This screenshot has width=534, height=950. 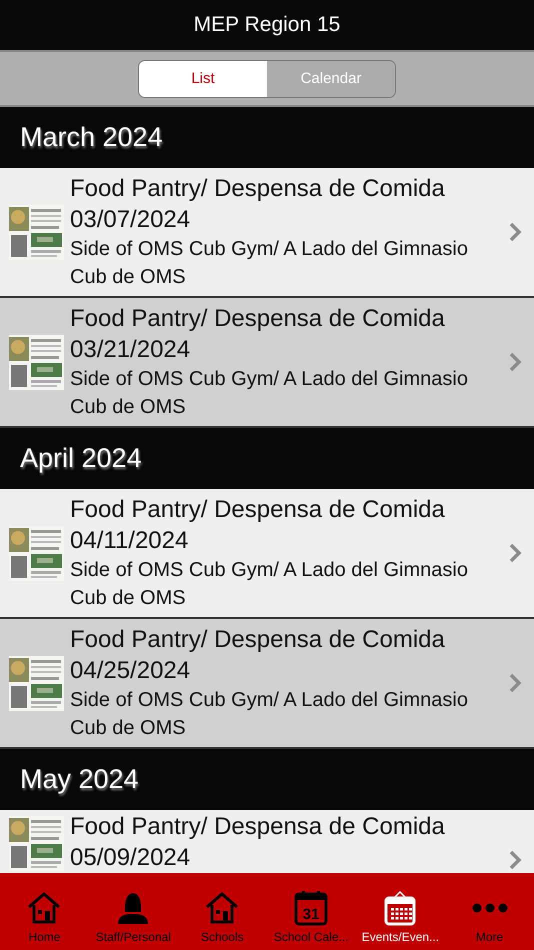 What do you see at coordinates (267, 137) in the screenshot?
I see `month-heading: March 2024` at bounding box center [267, 137].